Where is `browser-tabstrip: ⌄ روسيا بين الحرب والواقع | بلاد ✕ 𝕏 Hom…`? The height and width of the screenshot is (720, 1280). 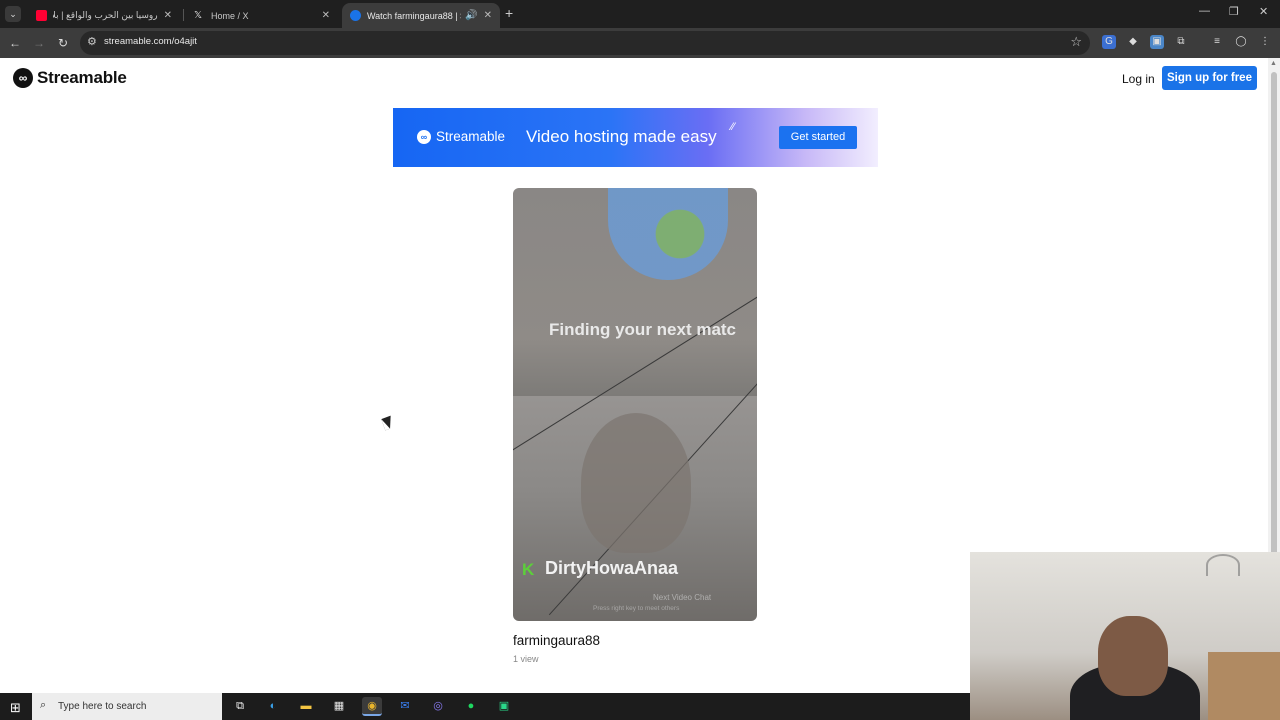
browser-tabstrip: ⌄ روسيا بين الحرب والواقع | بلاد ✕ 𝕏 Hom… is located at coordinates (640, 14).